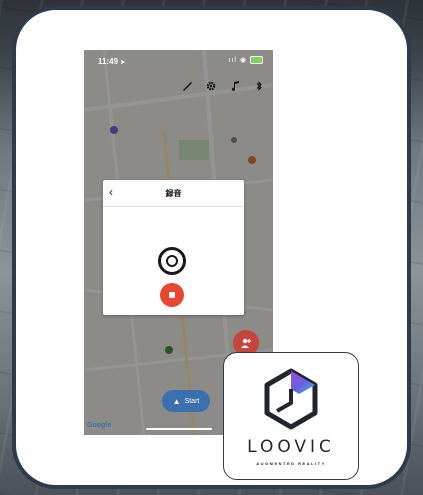  I want to click on loovic-logo-box: LOOVIC AUGMENTED REALITY, so click(291, 416).